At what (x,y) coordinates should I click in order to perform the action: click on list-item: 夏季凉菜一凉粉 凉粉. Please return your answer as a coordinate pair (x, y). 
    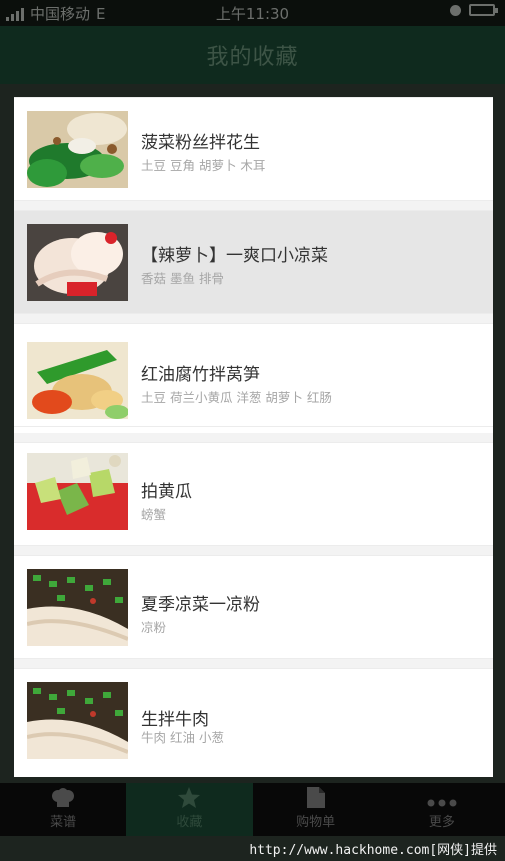
    Looking at the image, I should click on (253, 607).